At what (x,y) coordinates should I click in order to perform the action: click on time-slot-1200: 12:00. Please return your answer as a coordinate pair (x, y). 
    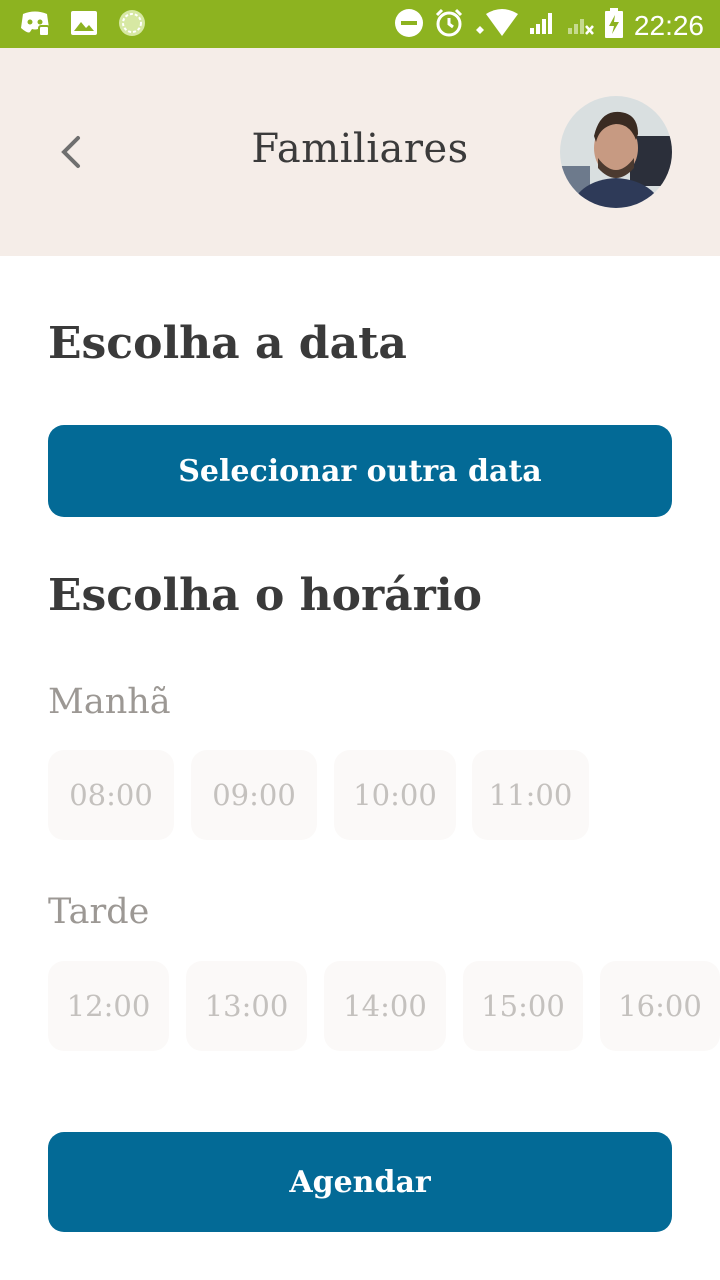
    Looking at the image, I should click on (108, 1006).